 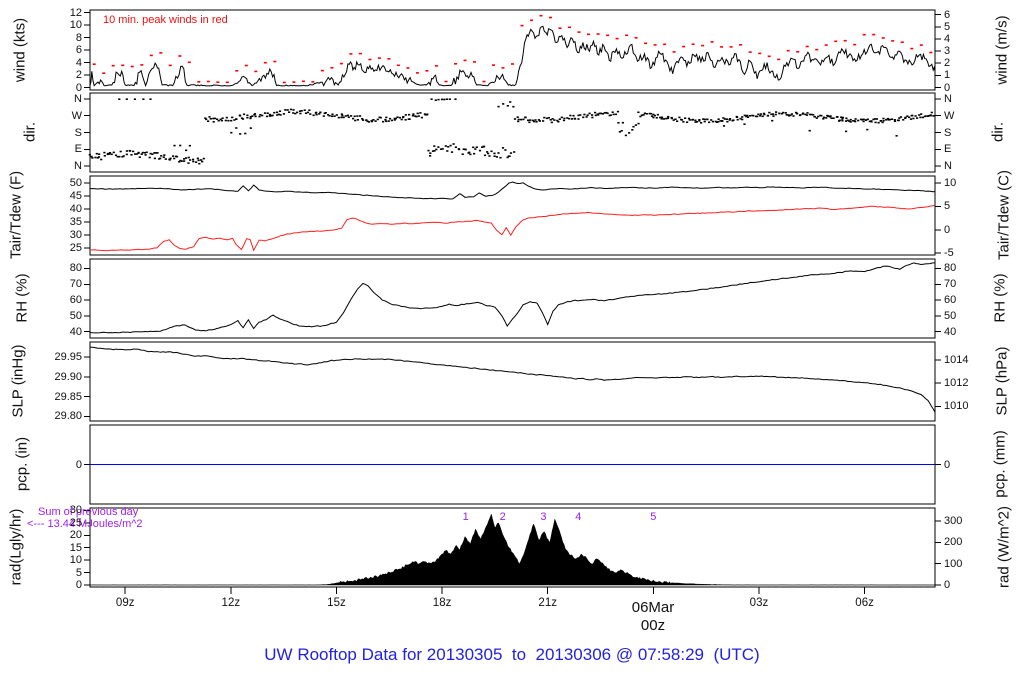 I want to click on rad-mark-1: 1, so click(x=465, y=517).